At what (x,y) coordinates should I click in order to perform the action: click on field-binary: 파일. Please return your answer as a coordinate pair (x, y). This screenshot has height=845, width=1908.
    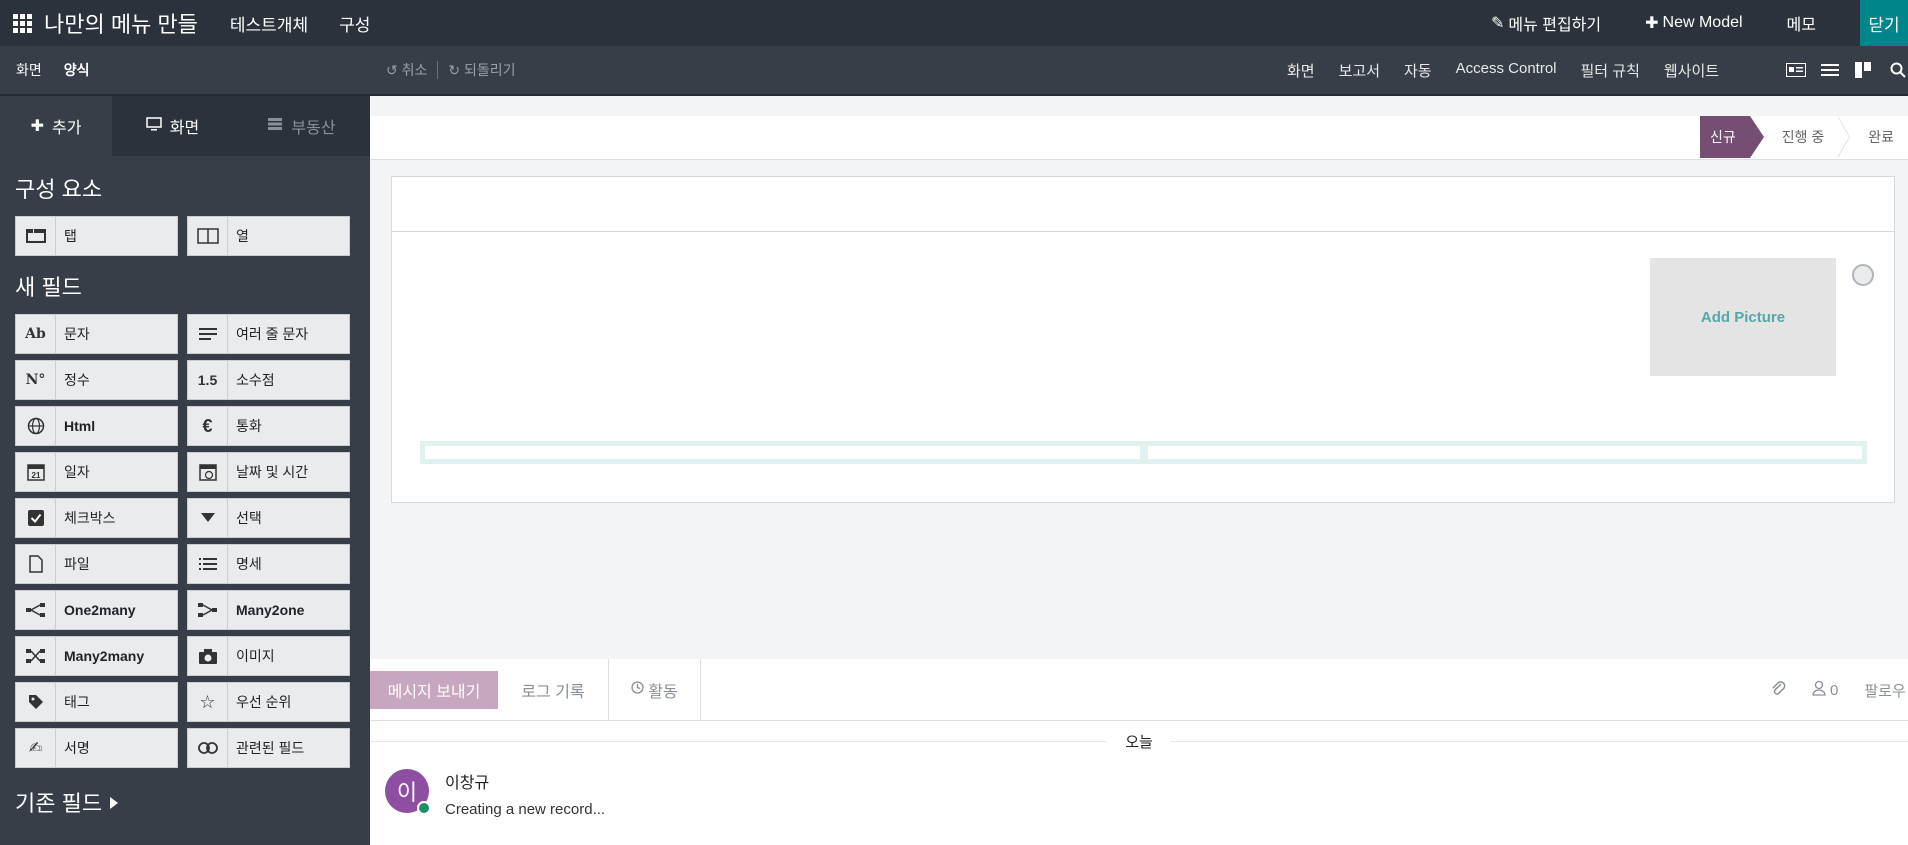
    Looking at the image, I should click on (96, 564).